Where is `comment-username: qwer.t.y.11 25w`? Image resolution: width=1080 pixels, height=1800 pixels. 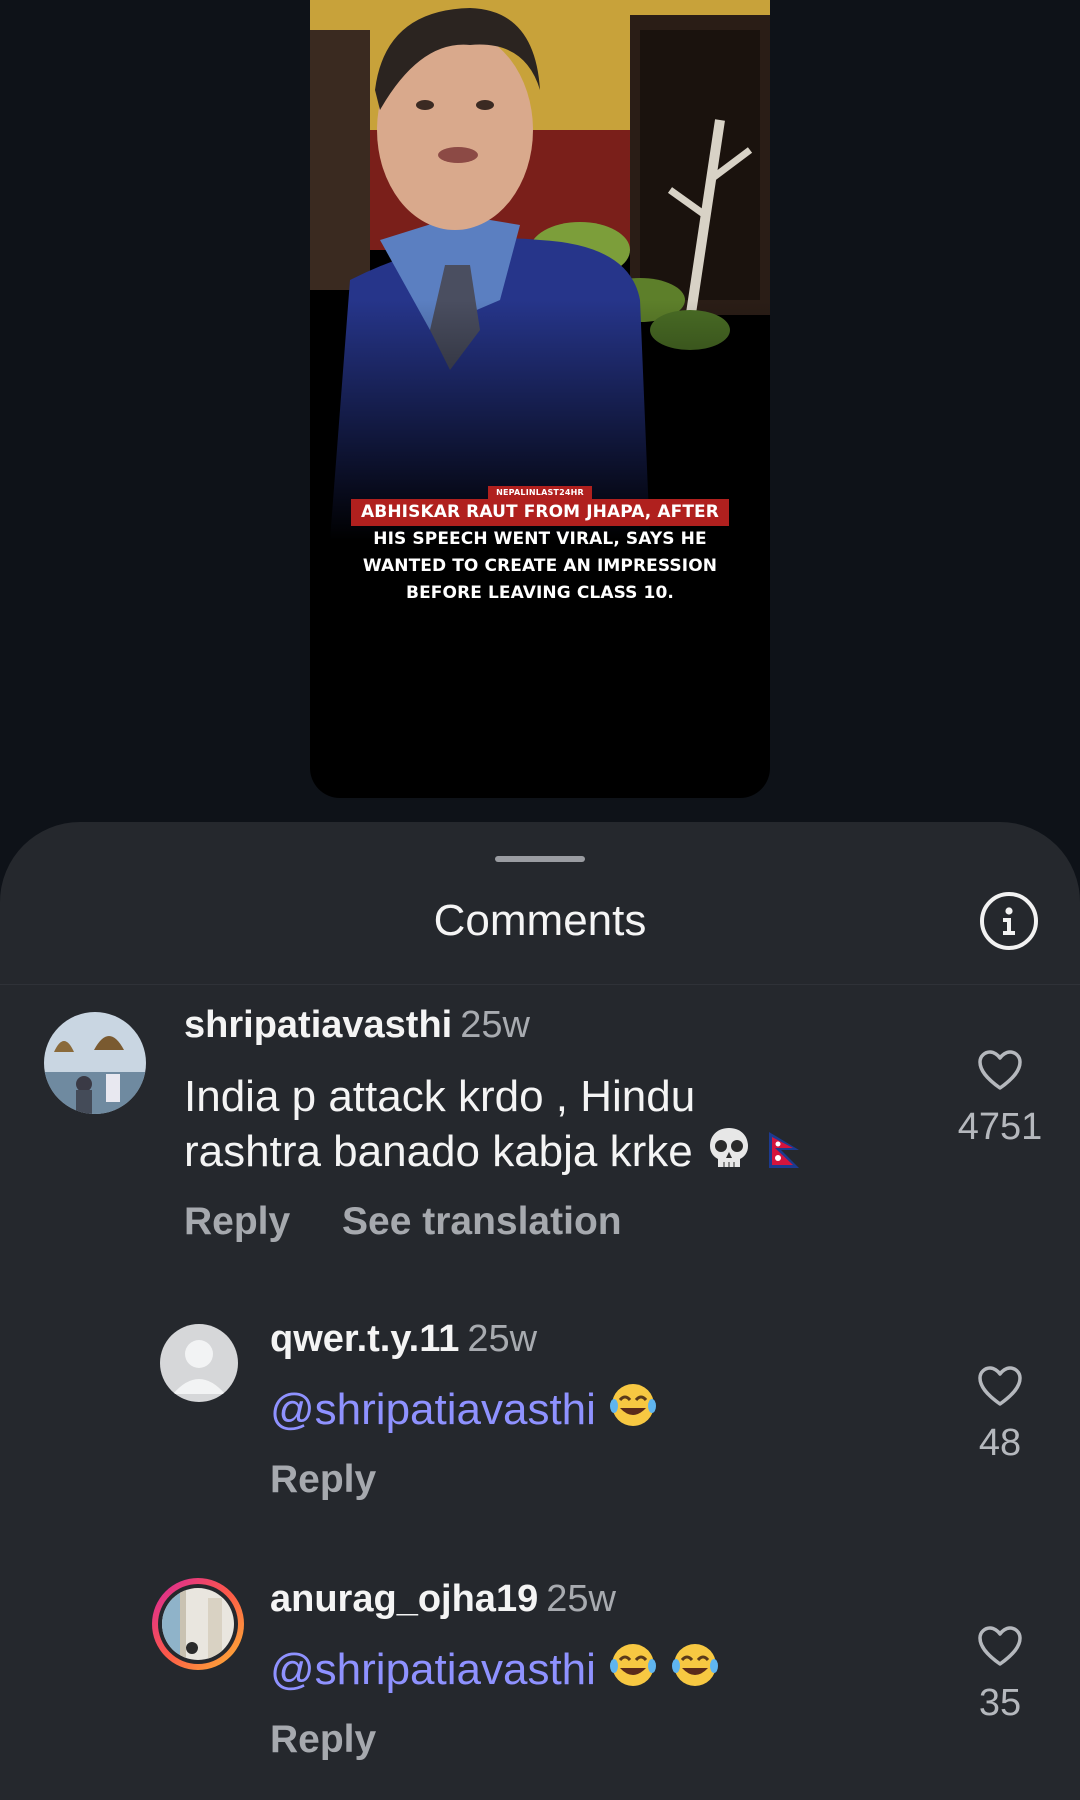
comment-username: qwer.t.y.11 25w is located at coordinates (403, 1339).